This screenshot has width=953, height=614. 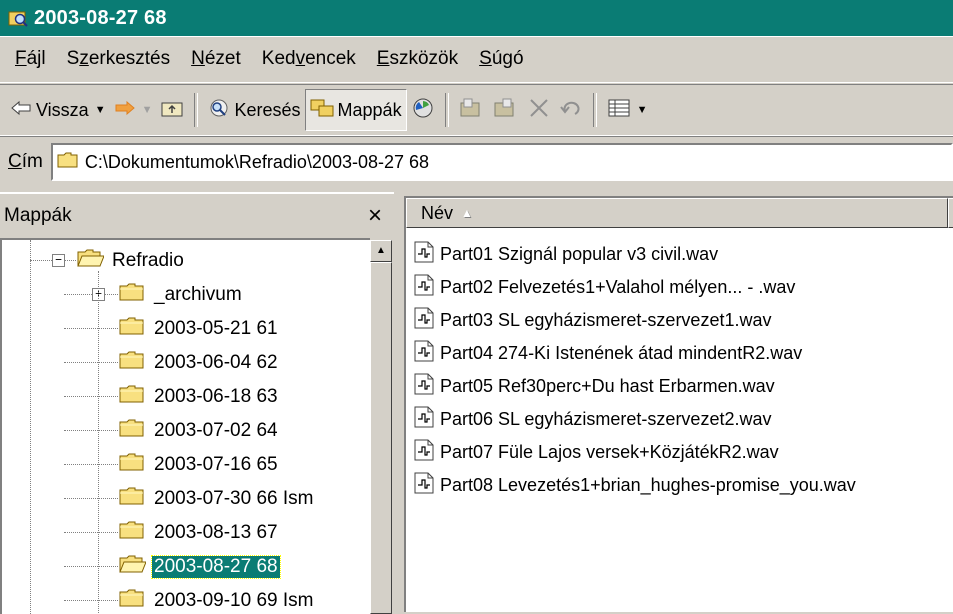 I want to click on tree-item-label: 2003-08-27 68, so click(x=216, y=567).